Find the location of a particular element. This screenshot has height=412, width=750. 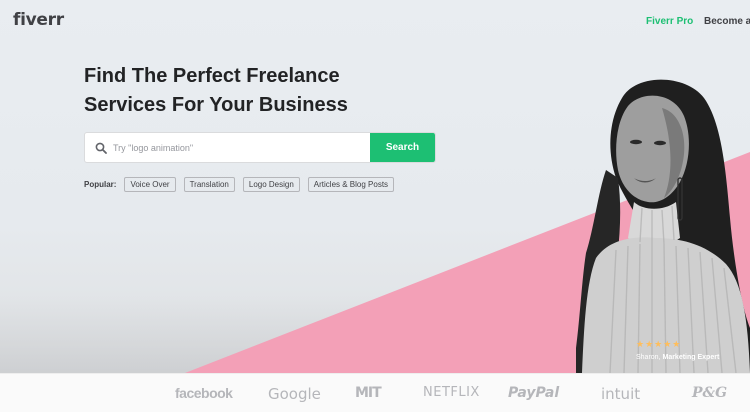

brand-logo-netflix: NETFLIX is located at coordinates (451, 392).